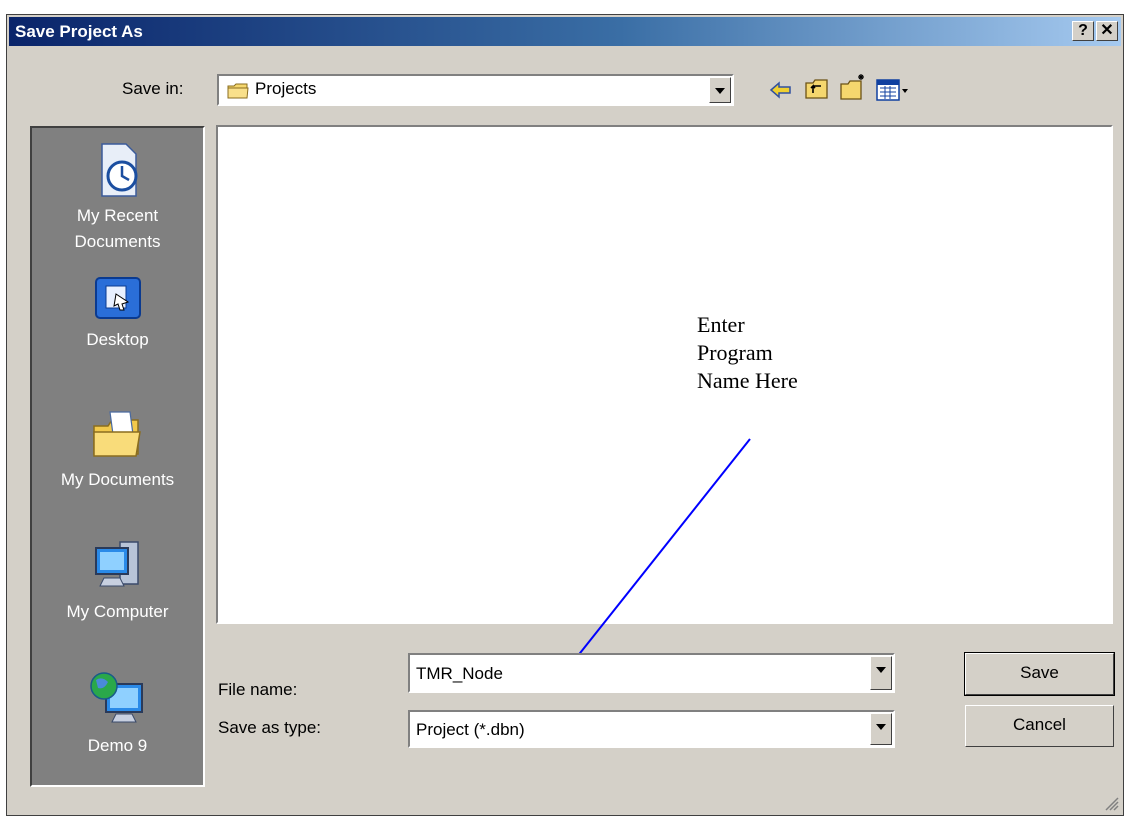  I want to click on save-as-type-dropdown-arrow, so click(881, 729).